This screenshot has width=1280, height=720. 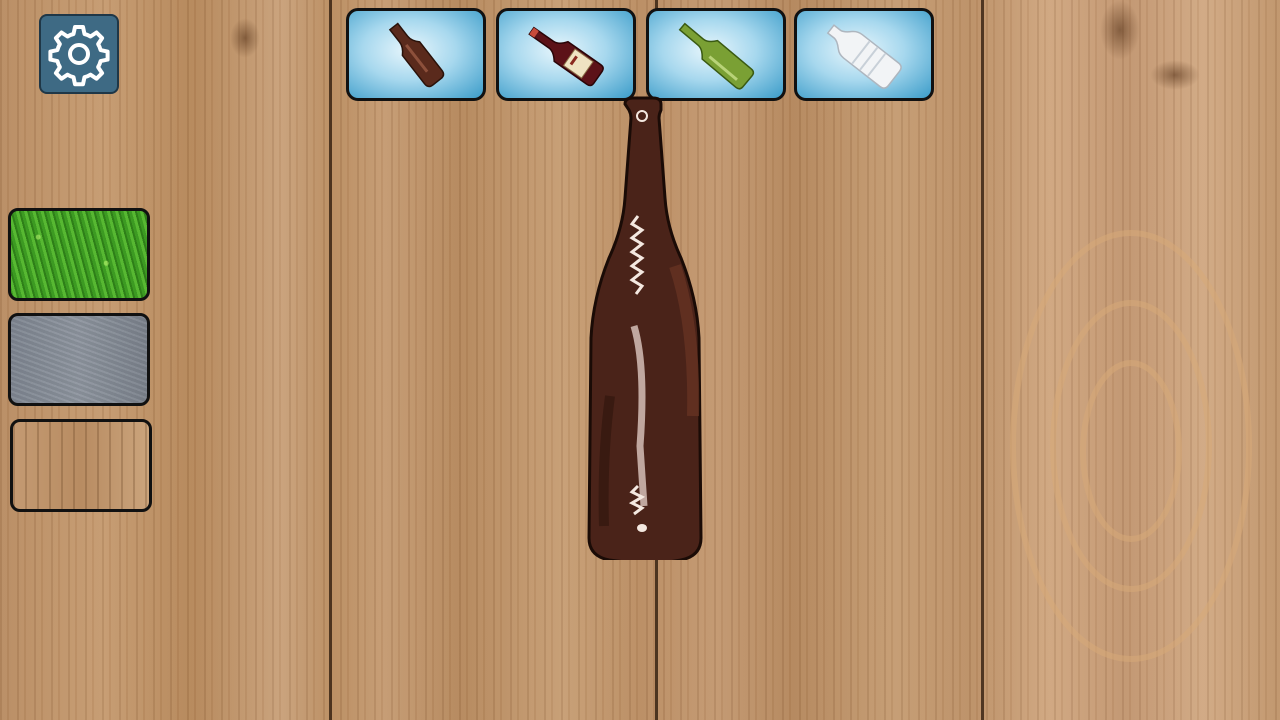 What do you see at coordinates (79, 359) in the screenshot?
I see `surface-option-asphalt` at bounding box center [79, 359].